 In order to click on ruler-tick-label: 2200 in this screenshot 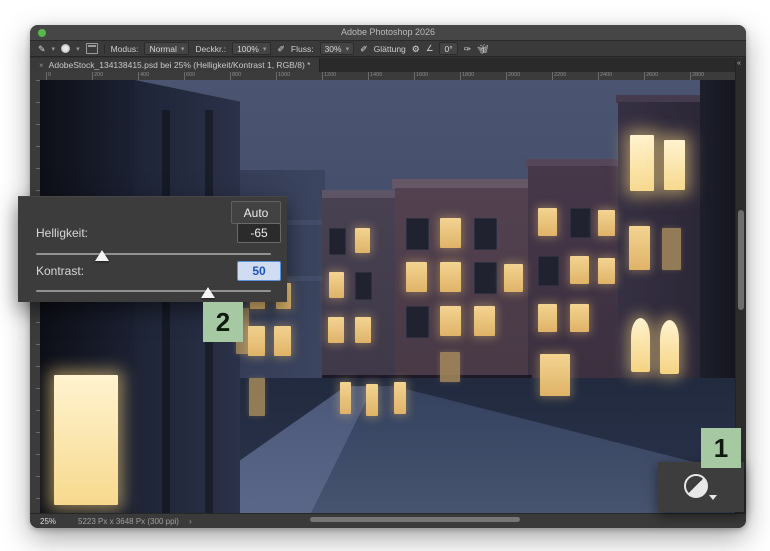, I will do `click(559, 76)`.